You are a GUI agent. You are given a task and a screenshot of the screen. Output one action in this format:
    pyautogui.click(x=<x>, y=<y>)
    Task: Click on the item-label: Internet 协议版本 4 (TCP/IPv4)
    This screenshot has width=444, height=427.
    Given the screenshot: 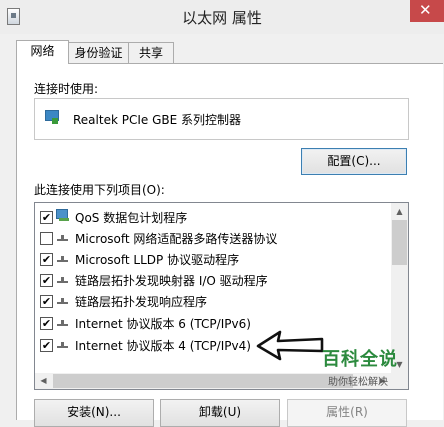 What is the action you would take?
    pyautogui.click(x=163, y=346)
    